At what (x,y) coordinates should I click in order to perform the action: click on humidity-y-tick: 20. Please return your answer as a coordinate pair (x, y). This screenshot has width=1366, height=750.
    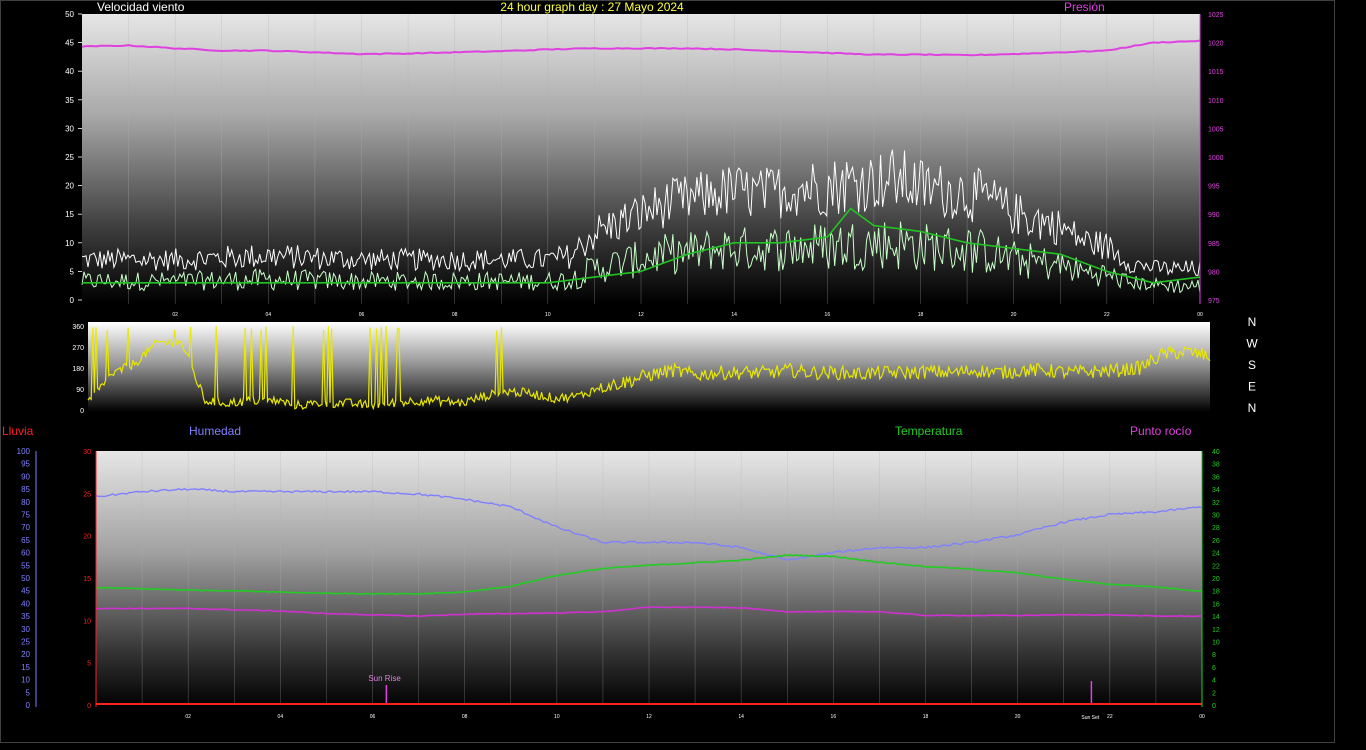
    Looking at the image, I should click on (25, 654).